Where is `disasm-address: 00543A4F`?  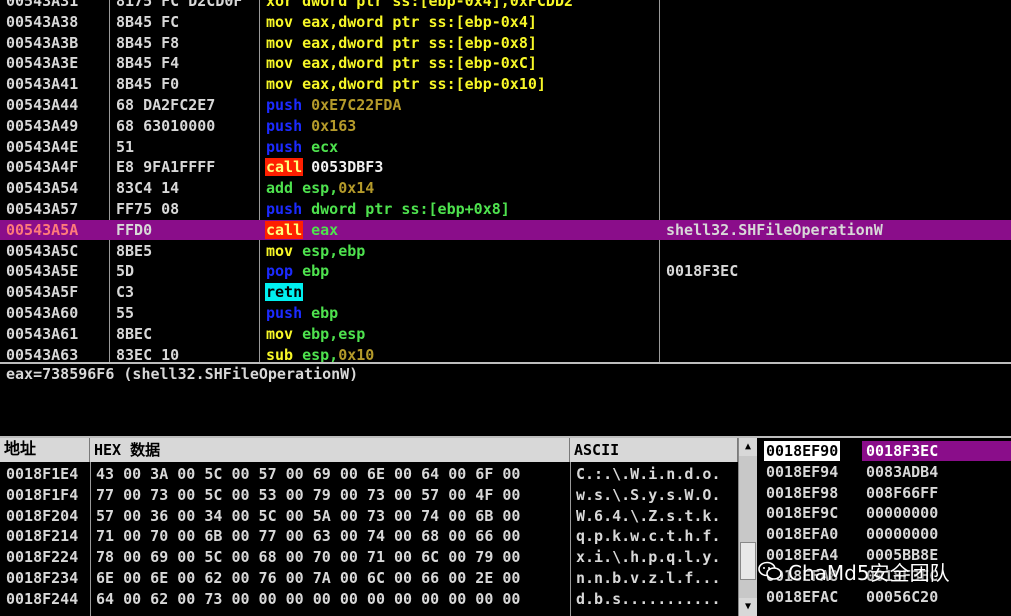 disasm-address: 00543A4F is located at coordinates (42, 167).